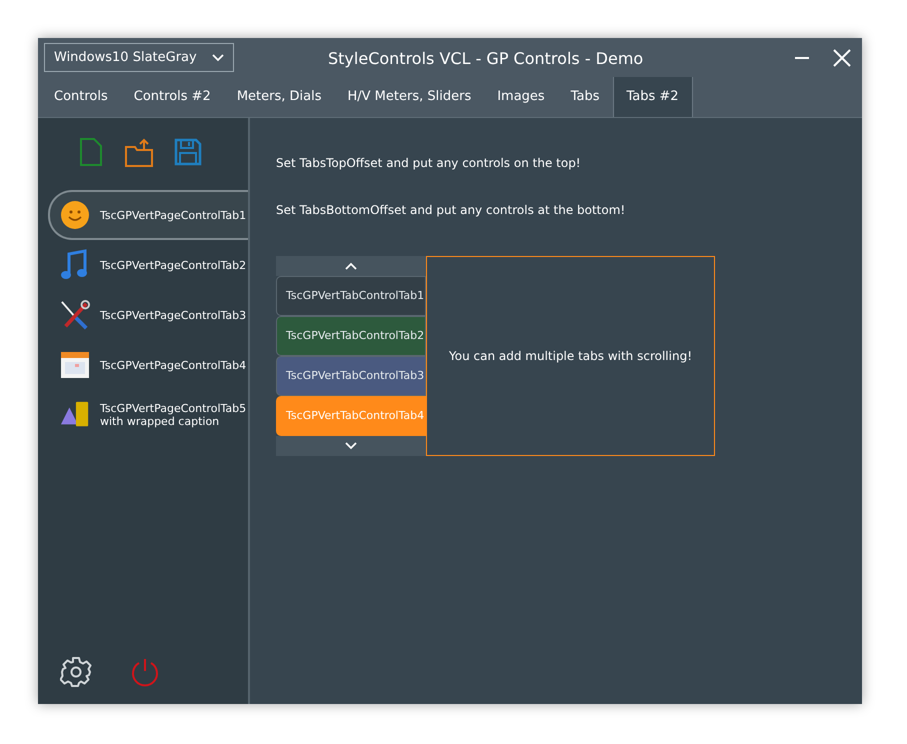 The height and width of the screenshot is (744, 907). I want to click on theme-dropdown: Windows10 SlateGray, so click(139, 57).